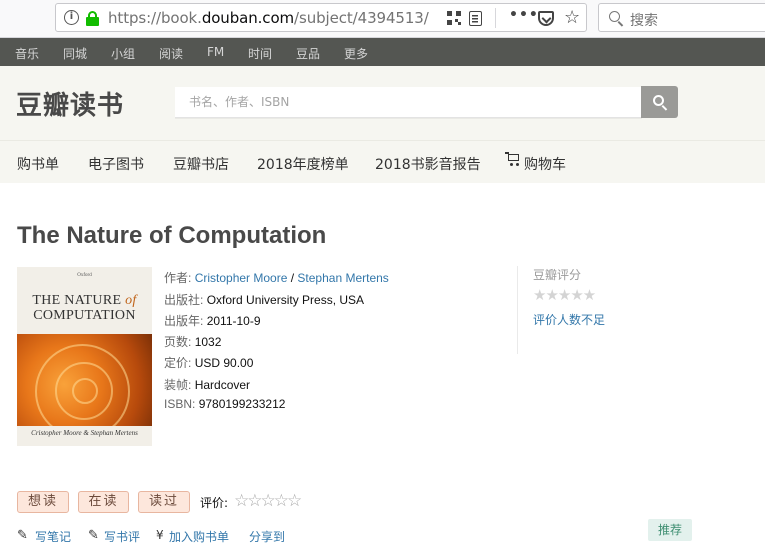 Image resolution: width=765 pixels, height=553 pixels. Describe the element at coordinates (260, 53) in the screenshot. I see `nav-time: 时间` at that location.